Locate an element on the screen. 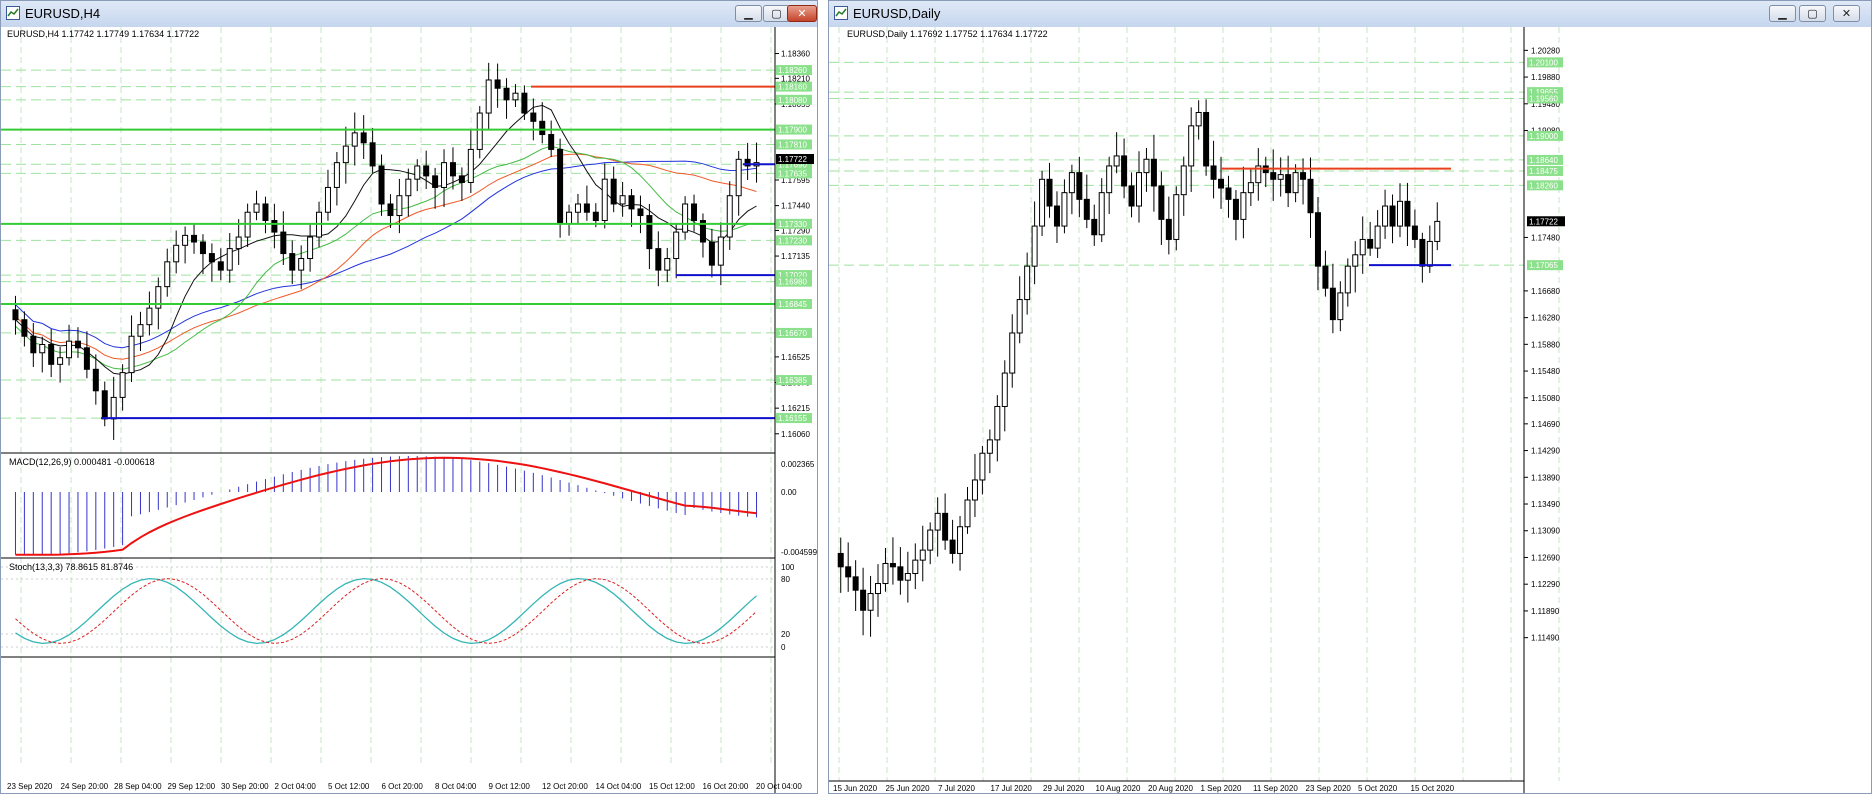  price-tick-label: 1.11890 is located at coordinates (1545, 611).